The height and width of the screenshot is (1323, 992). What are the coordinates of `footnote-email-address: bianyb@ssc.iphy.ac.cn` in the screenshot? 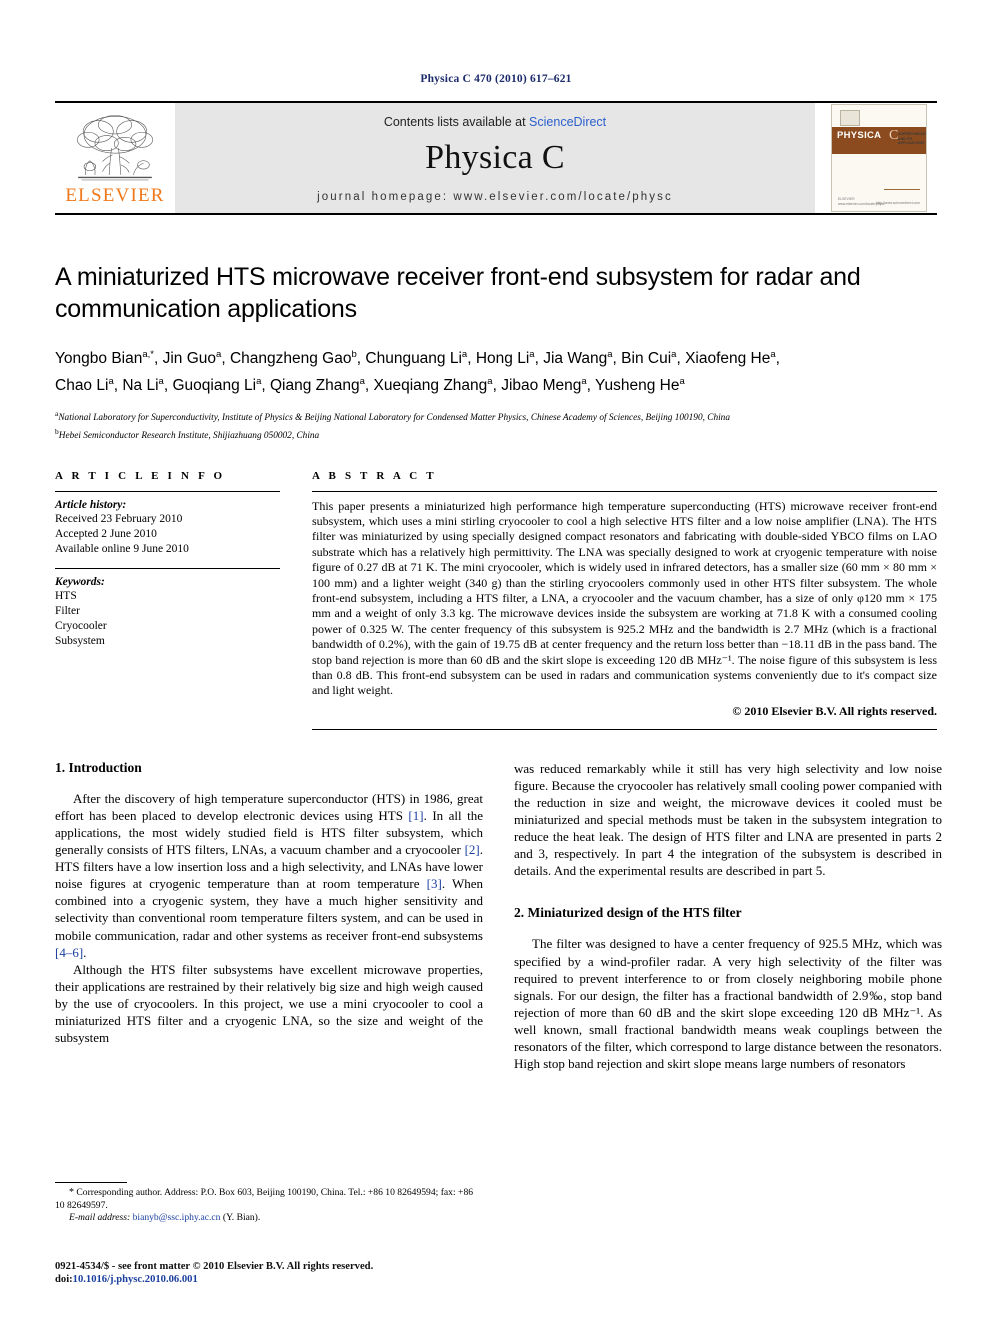 It's located at (177, 1217).